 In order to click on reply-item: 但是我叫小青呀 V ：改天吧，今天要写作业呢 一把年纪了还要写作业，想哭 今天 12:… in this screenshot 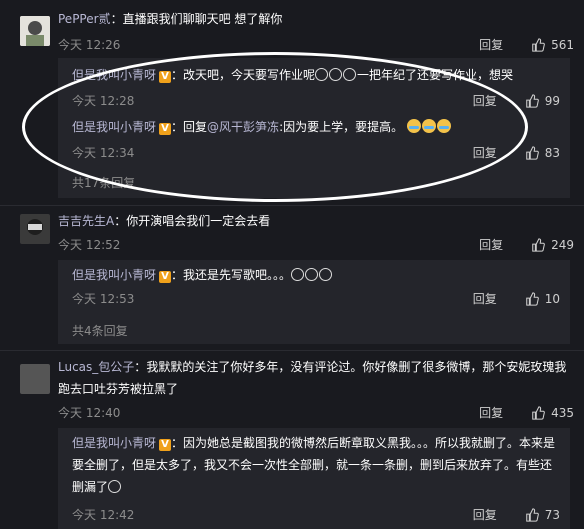, I will do `click(316, 89)`.